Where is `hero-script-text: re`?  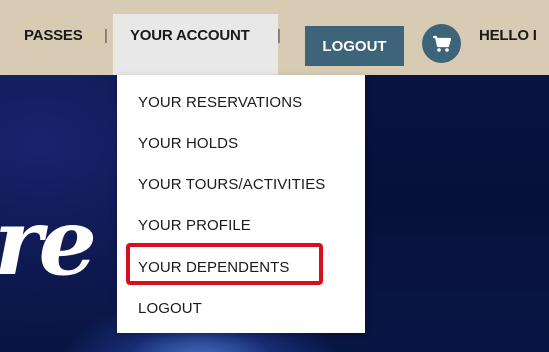
hero-script-text: re is located at coordinates (48, 242).